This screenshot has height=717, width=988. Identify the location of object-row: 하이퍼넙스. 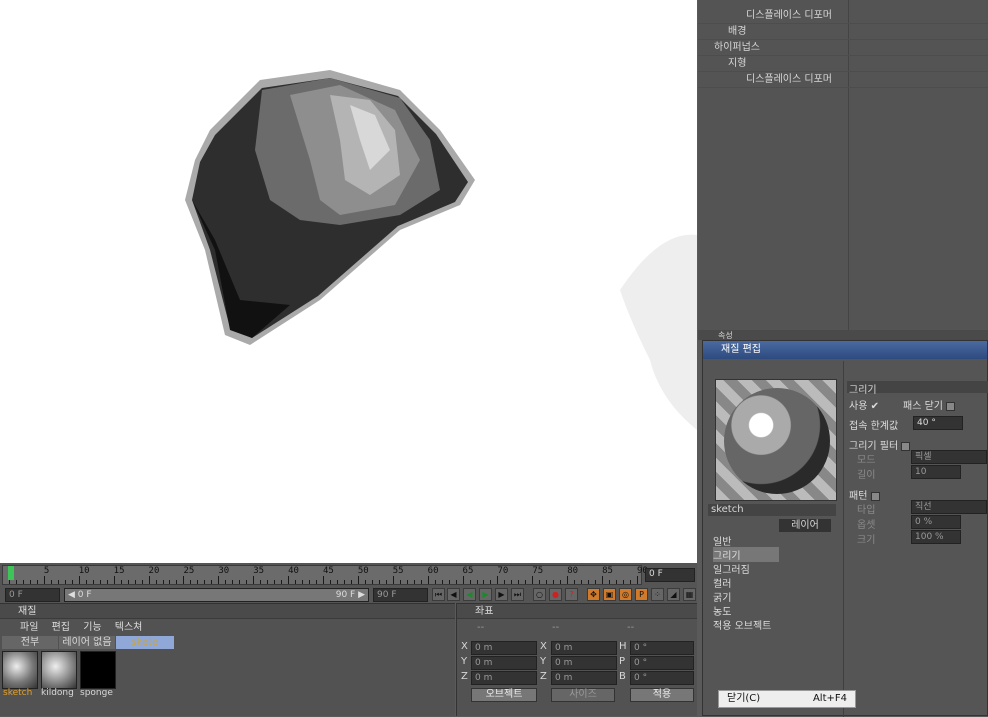
(843, 48).